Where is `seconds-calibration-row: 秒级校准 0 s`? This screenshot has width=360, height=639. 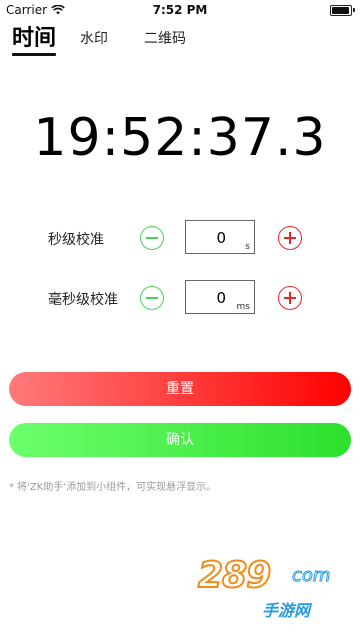 seconds-calibration-row: 秒级校准 0 s is located at coordinates (180, 238).